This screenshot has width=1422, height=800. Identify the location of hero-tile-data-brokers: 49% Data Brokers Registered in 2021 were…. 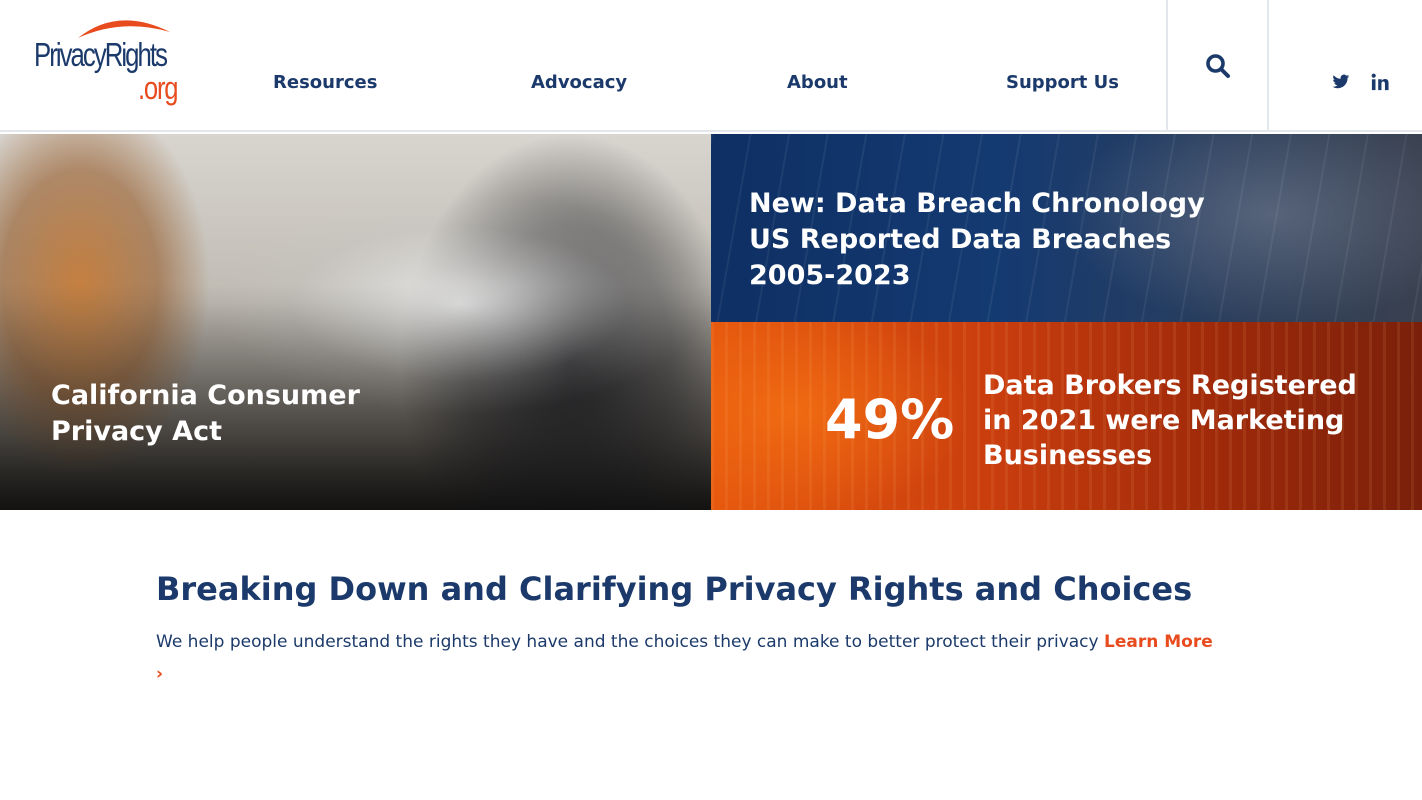
(1066, 416).